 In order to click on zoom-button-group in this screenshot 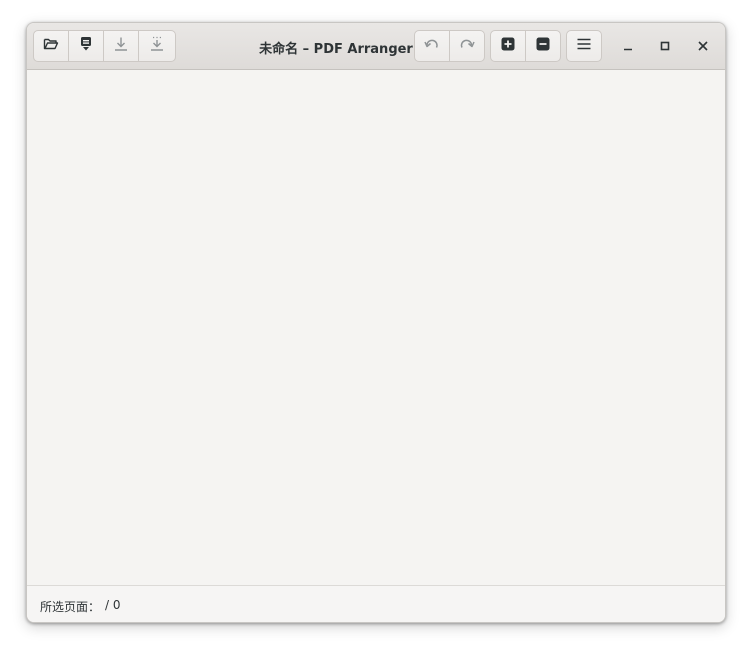, I will do `click(525, 46)`.